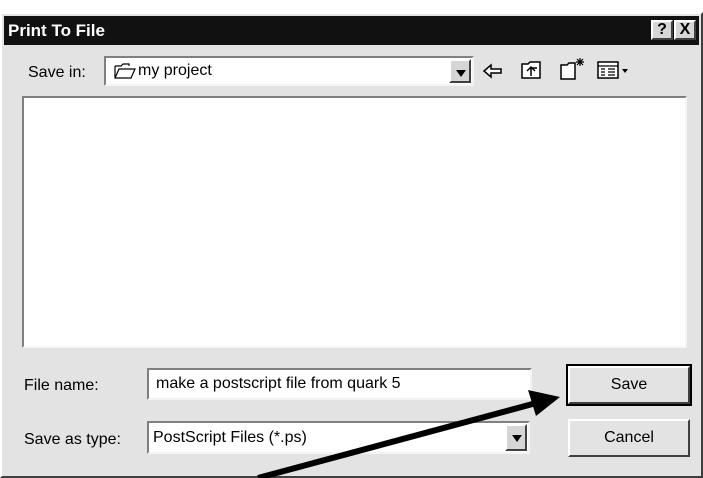 This screenshot has height=478, width=703. What do you see at coordinates (408, 434) in the screenshot?
I see `annotation-arrow-save-button` at bounding box center [408, 434].